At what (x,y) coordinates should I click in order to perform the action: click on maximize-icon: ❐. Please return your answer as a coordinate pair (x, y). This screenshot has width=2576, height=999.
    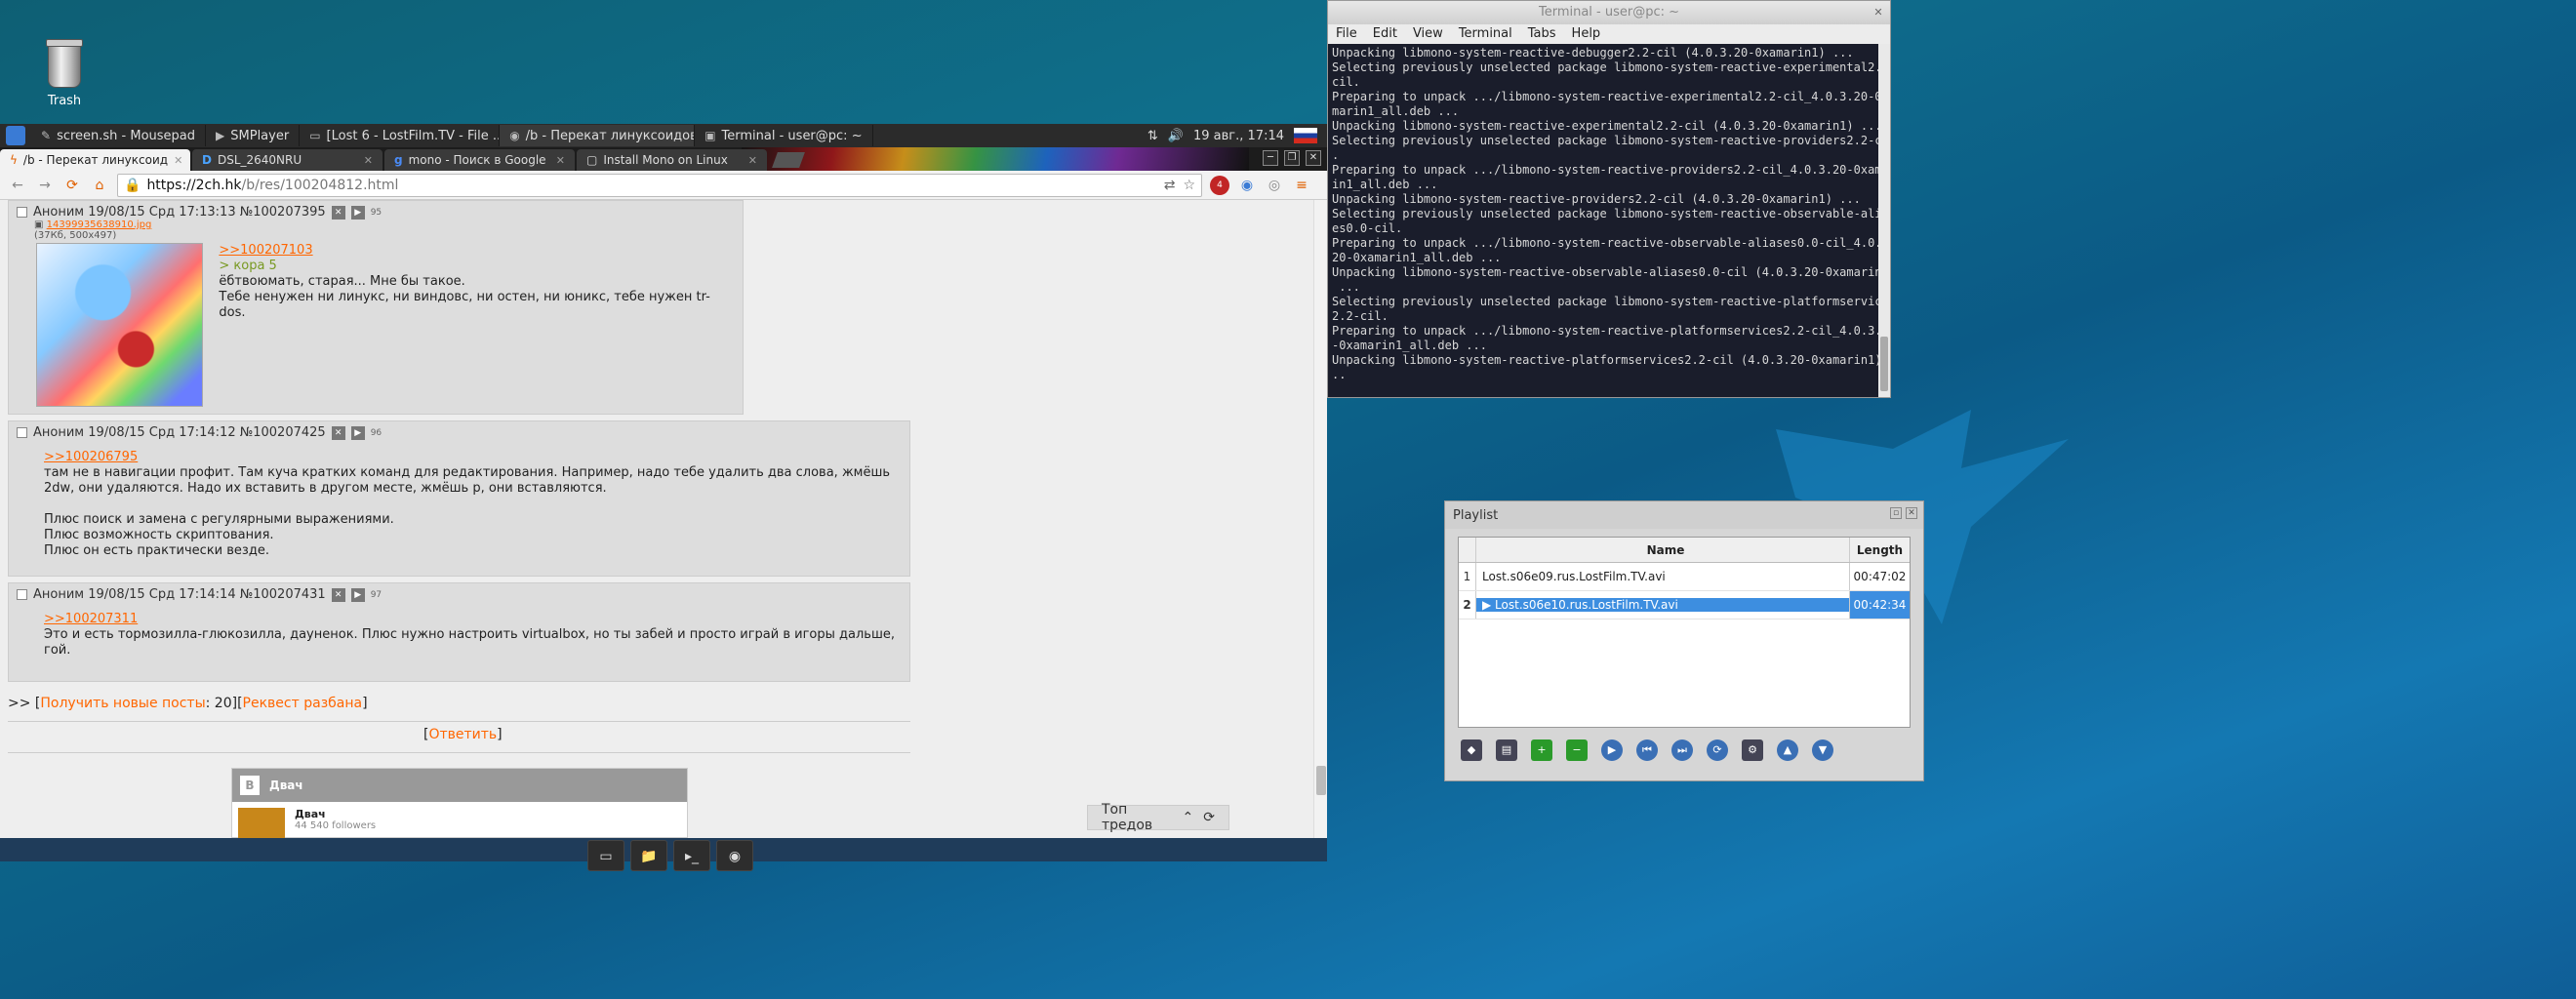
    Looking at the image, I should click on (1292, 158).